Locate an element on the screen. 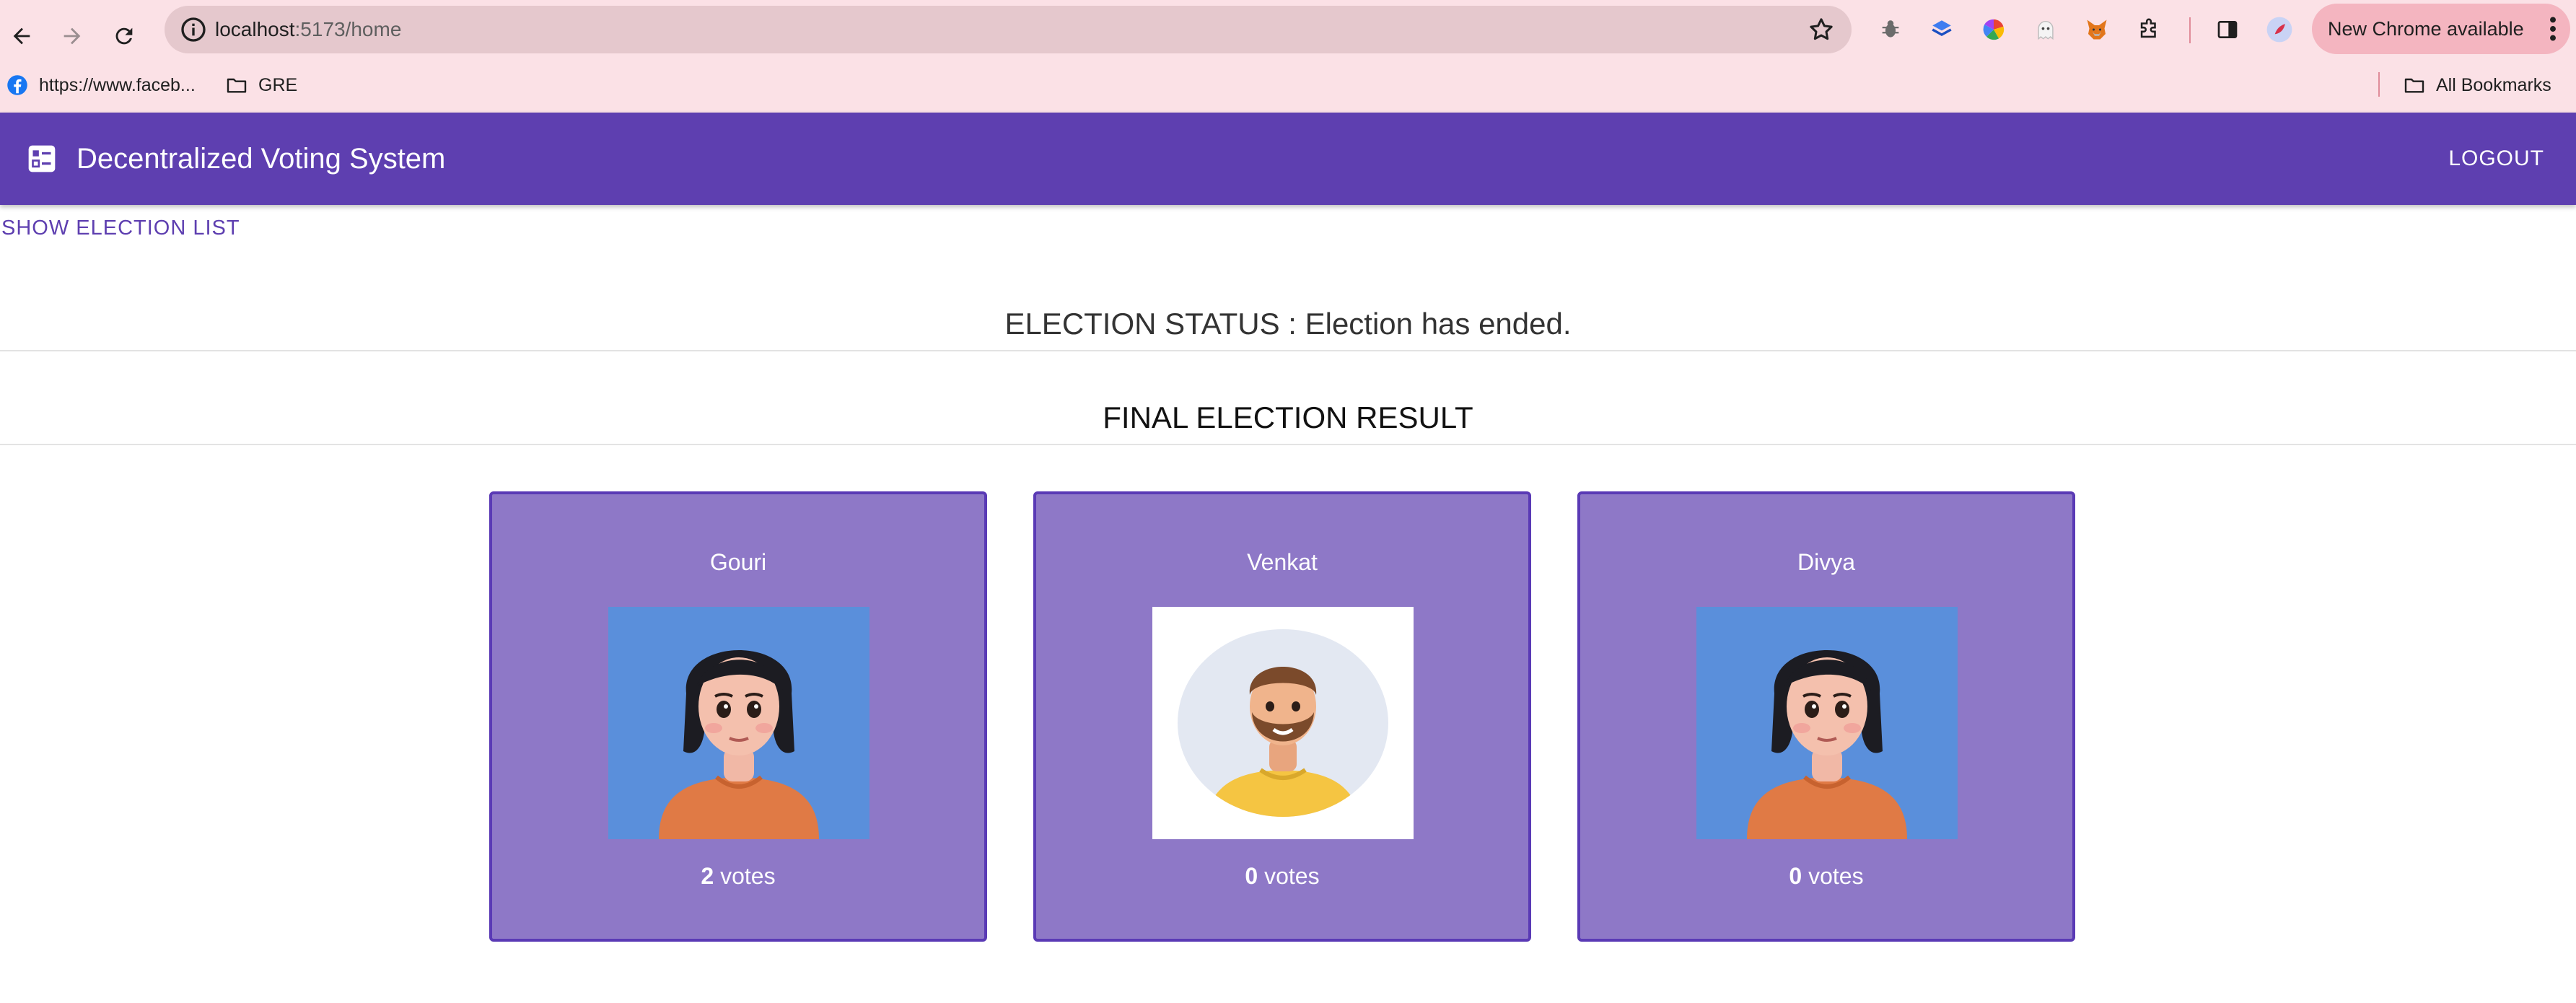 This screenshot has height=1003, width=2576. back-arrow-icon is located at coordinates (21, 36).